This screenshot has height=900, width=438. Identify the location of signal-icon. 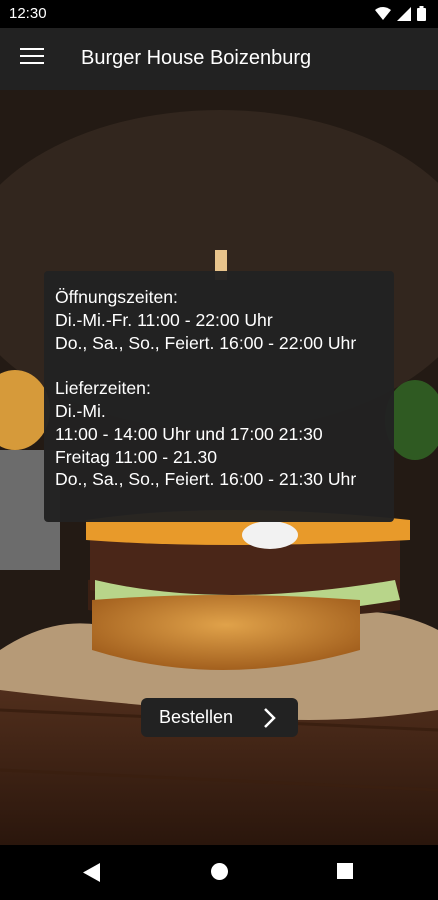
(404, 13).